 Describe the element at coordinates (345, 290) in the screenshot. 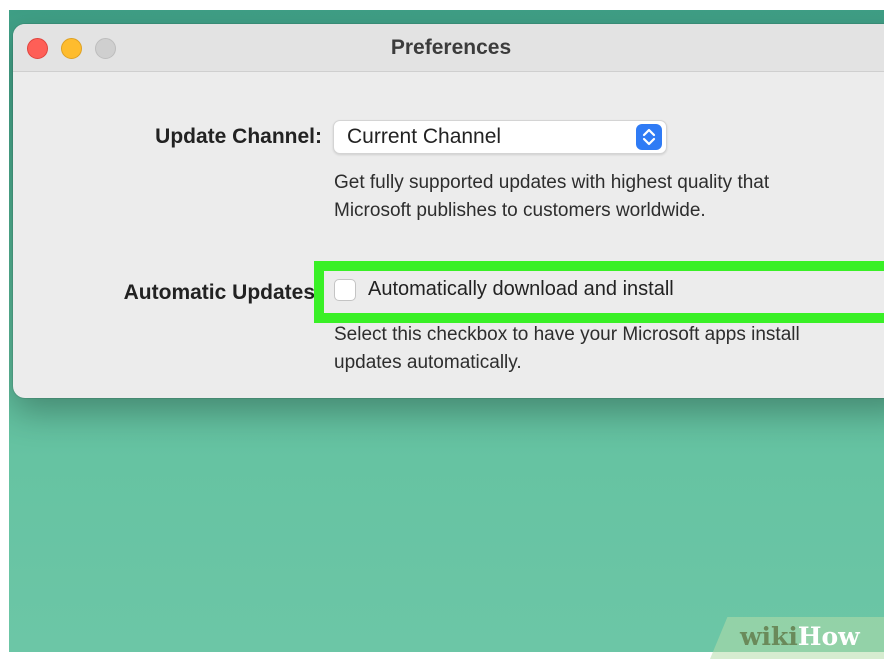

I see `auto-update-checkbox` at that location.